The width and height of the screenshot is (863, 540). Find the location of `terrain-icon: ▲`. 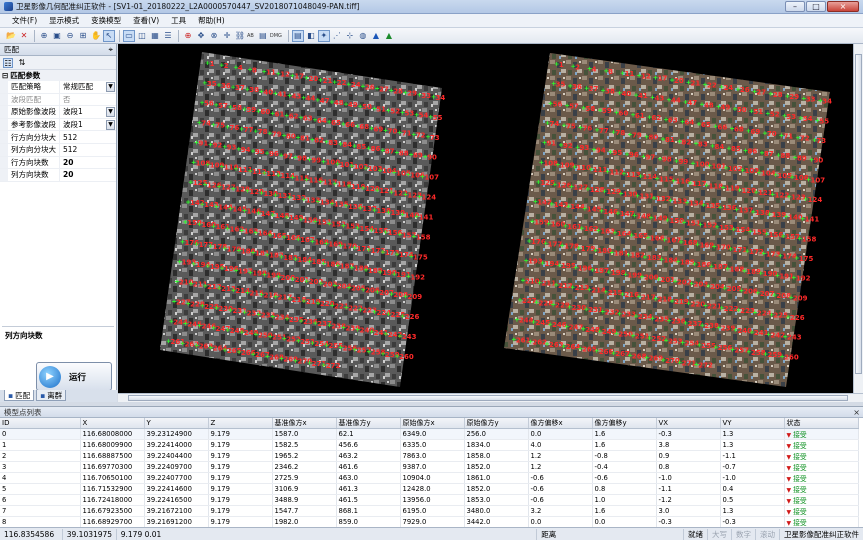

terrain-icon: ▲ is located at coordinates (389, 36).